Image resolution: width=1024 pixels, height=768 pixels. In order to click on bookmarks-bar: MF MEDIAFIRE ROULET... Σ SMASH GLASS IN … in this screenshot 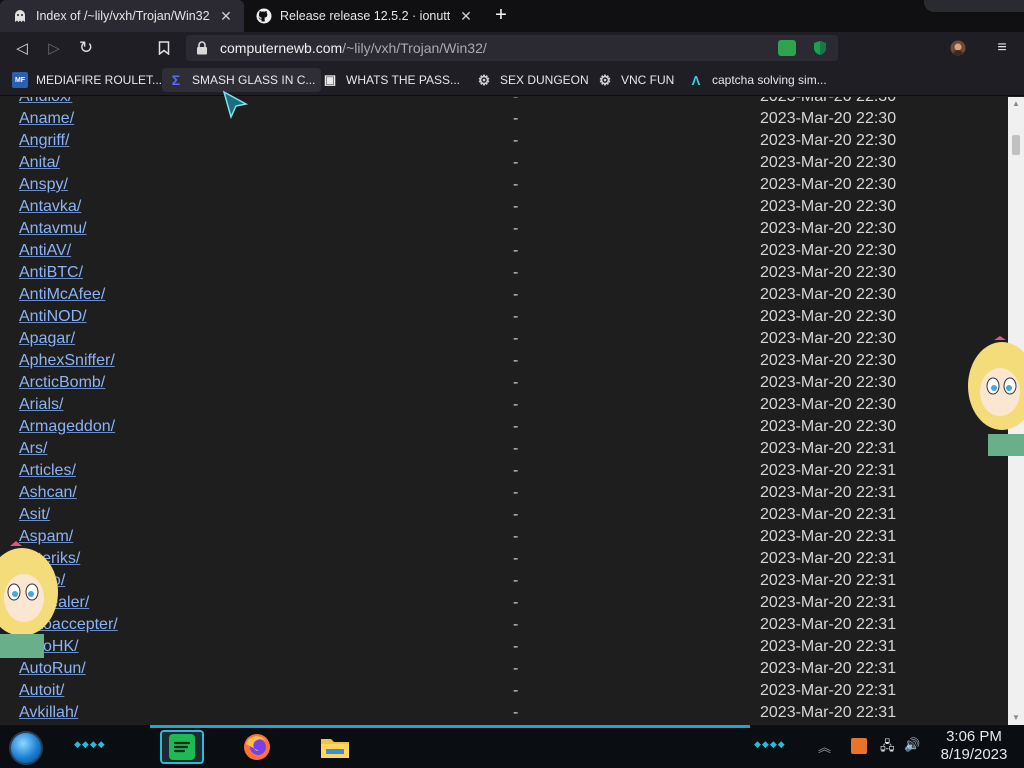, I will do `click(512, 80)`.